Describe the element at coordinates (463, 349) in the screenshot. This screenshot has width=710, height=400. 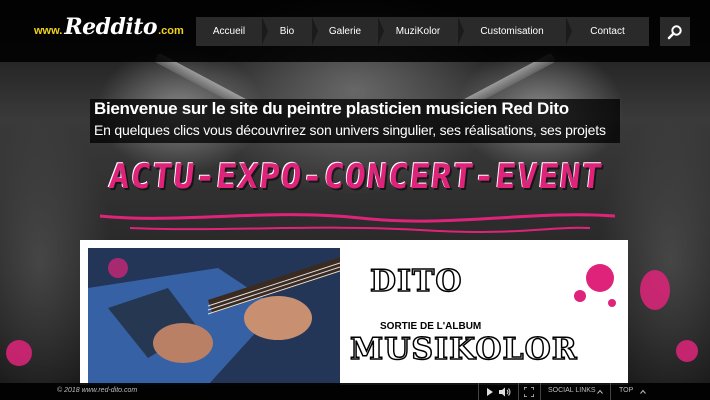
I see `album-title: MUSIKOLOR` at that location.